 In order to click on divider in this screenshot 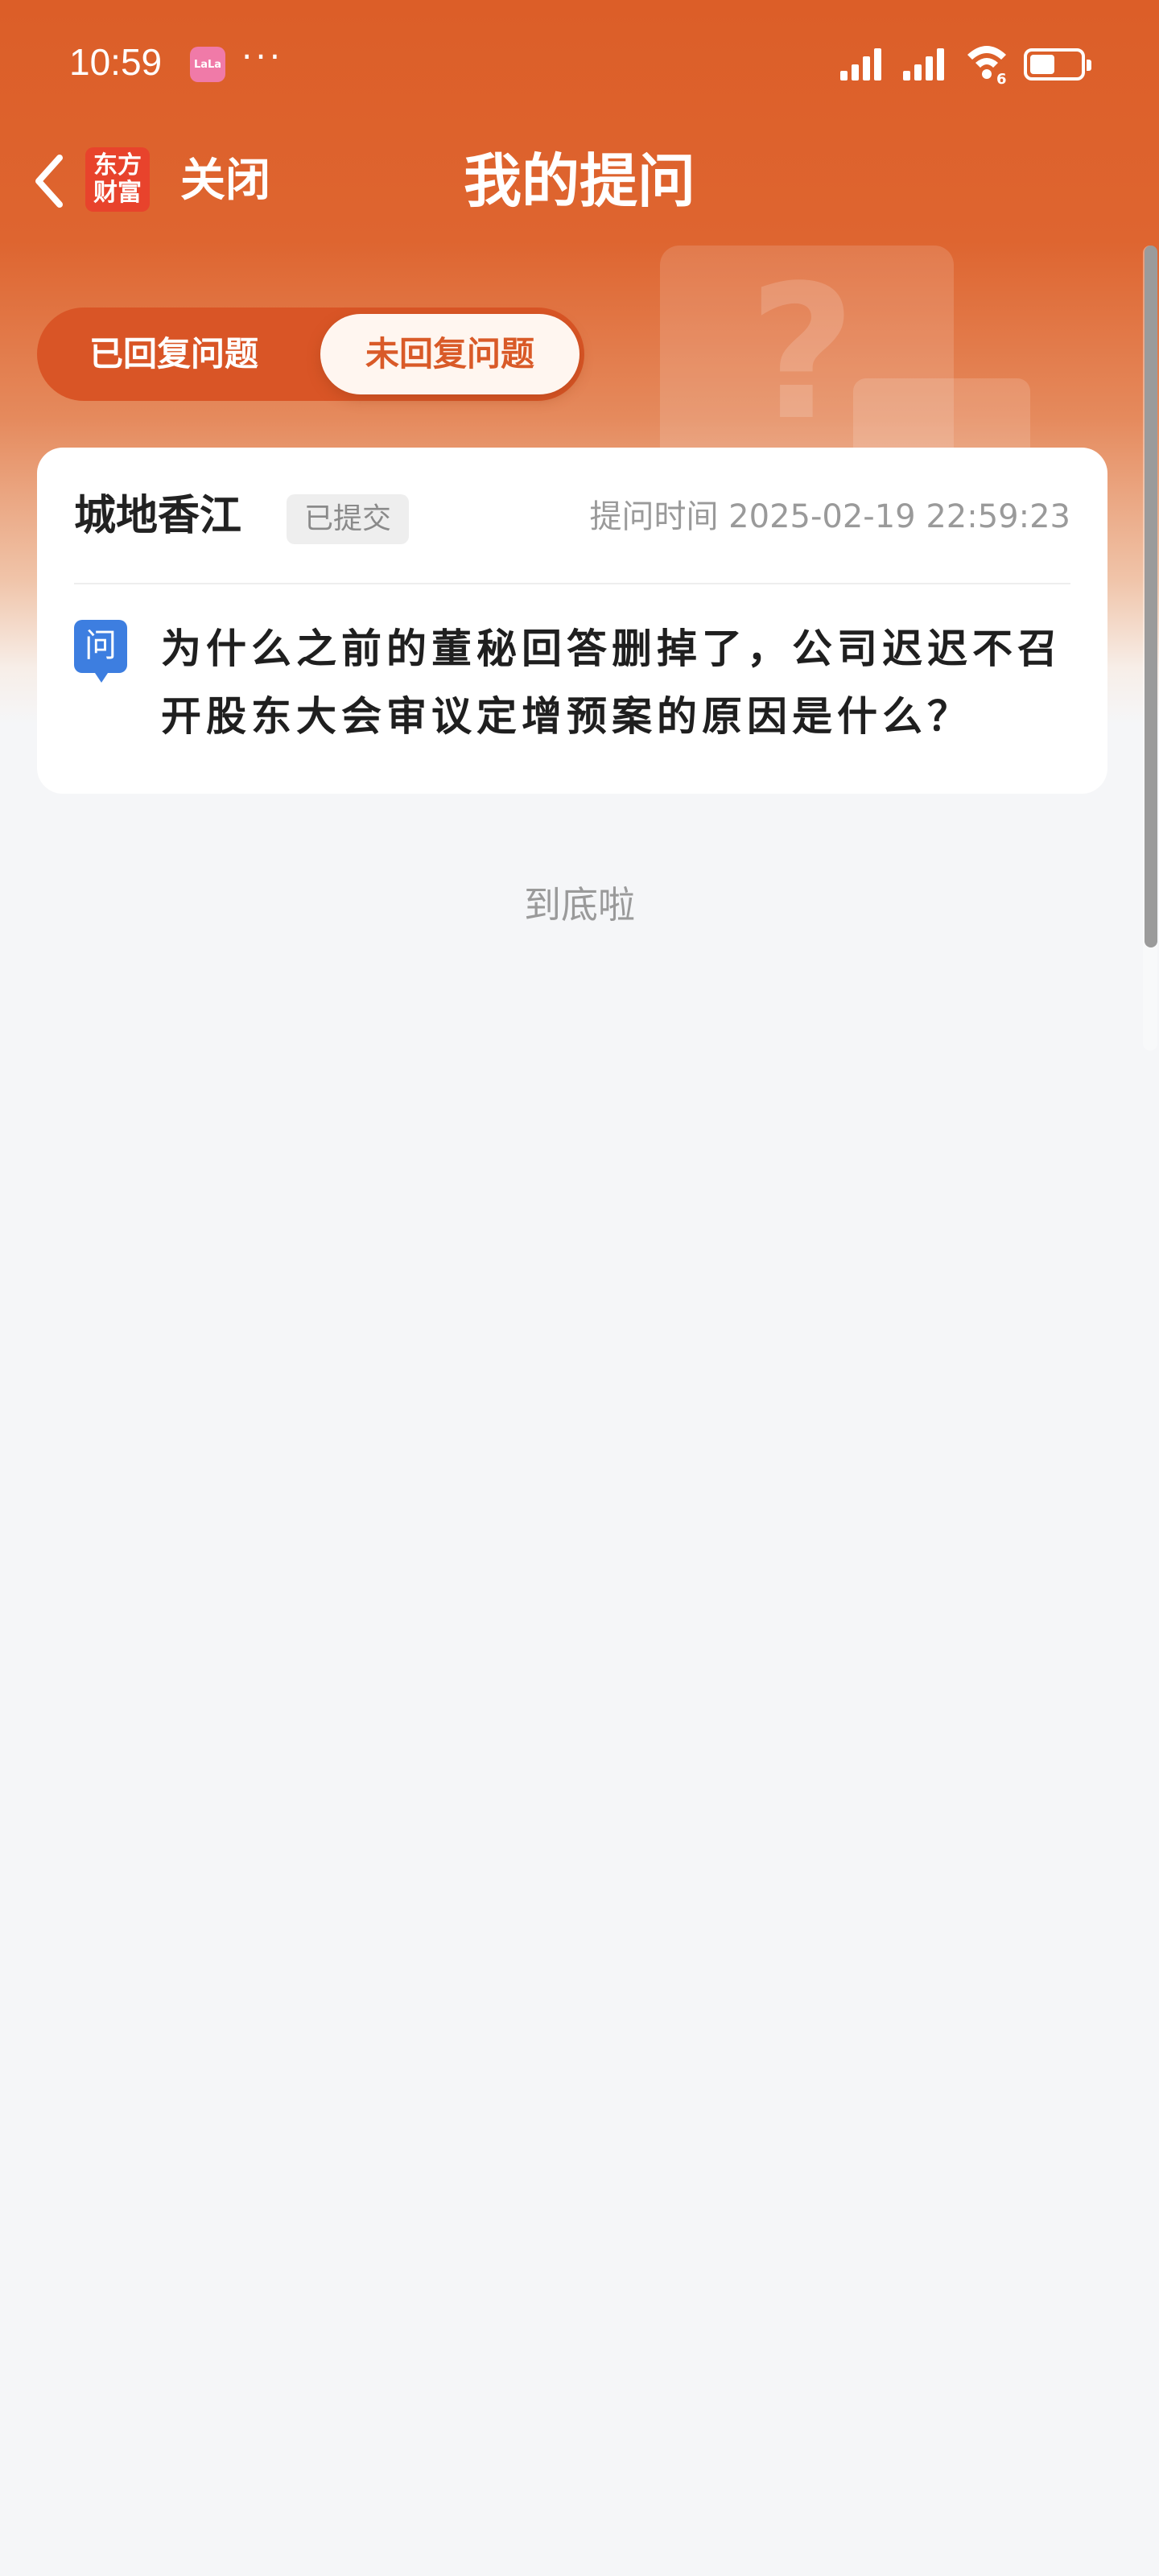, I will do `click(572, 583)`.